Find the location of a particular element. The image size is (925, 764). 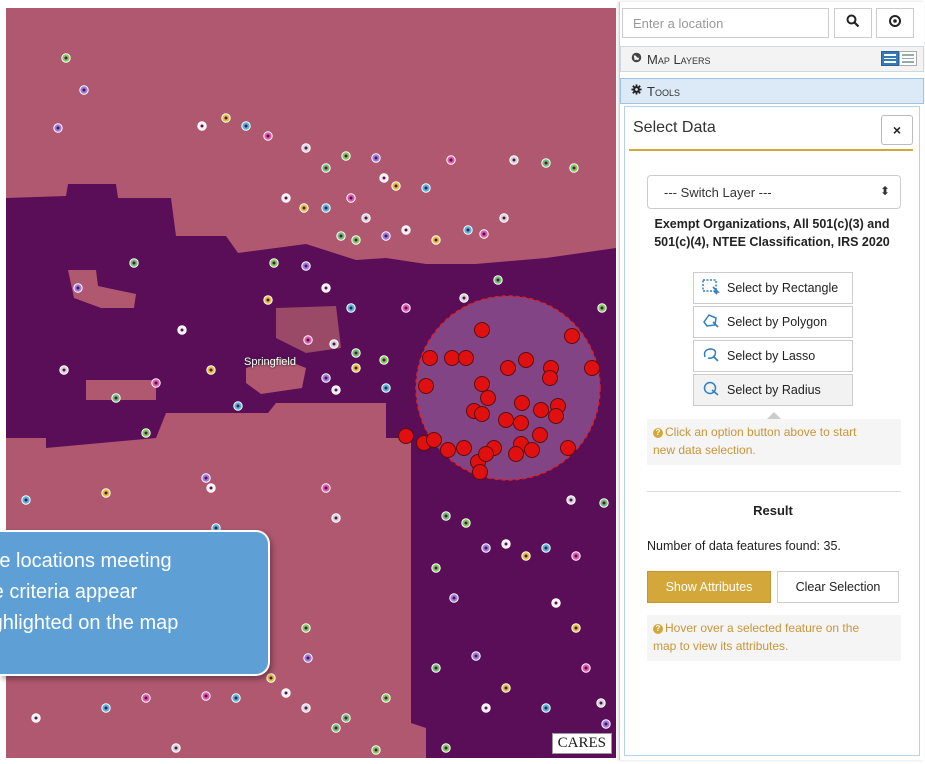

features-found-text: Number of data features found: 35. is located at coordinates (744, 546).